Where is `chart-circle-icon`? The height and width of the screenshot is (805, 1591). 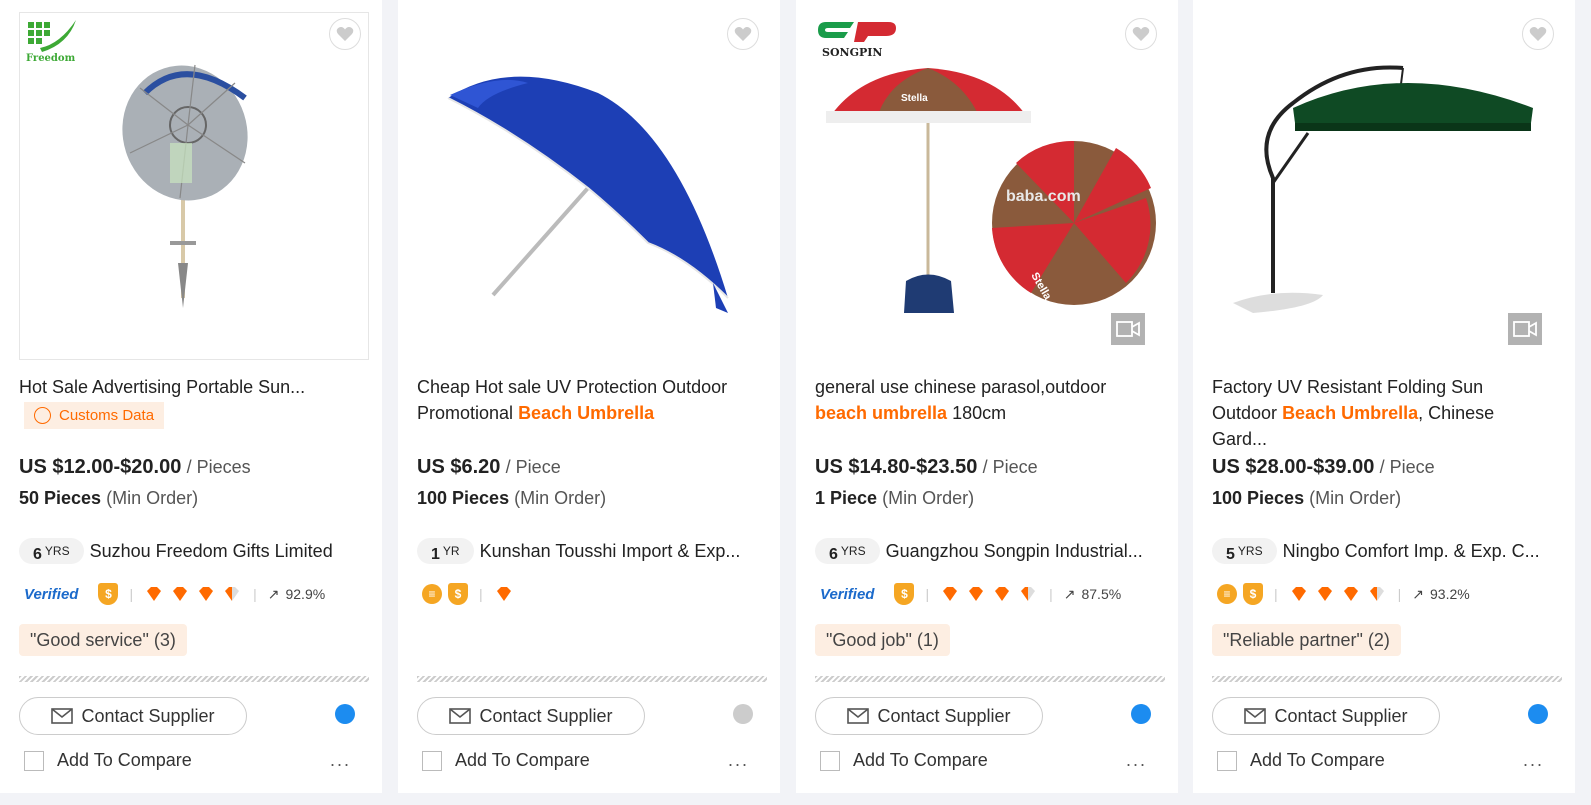 chart-circle-icon is located at coordinates (42, 415).